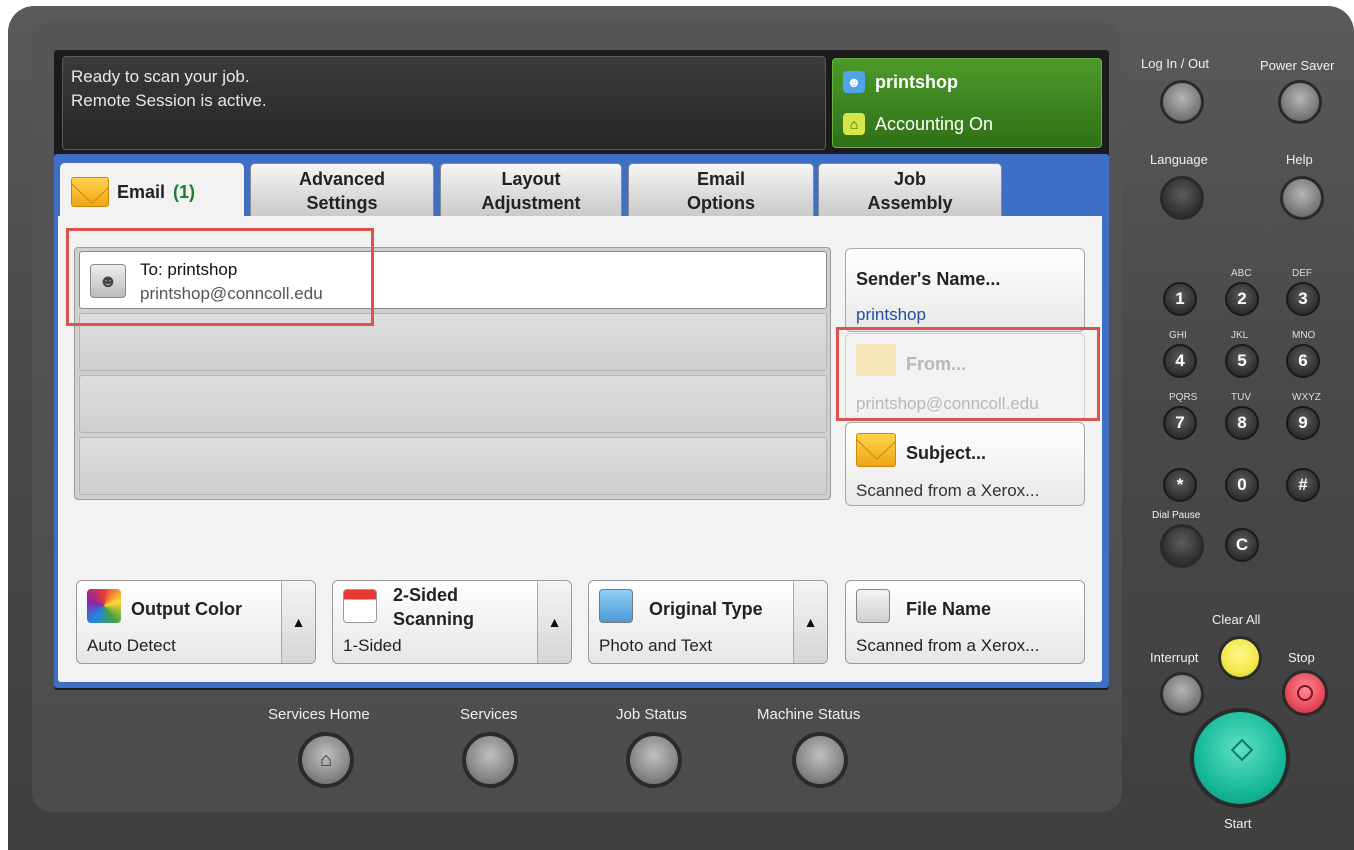 This screenshot has width=1354, height=850. I want to click on output-color-up-arrow-icon: ▲, so click(298, 622).